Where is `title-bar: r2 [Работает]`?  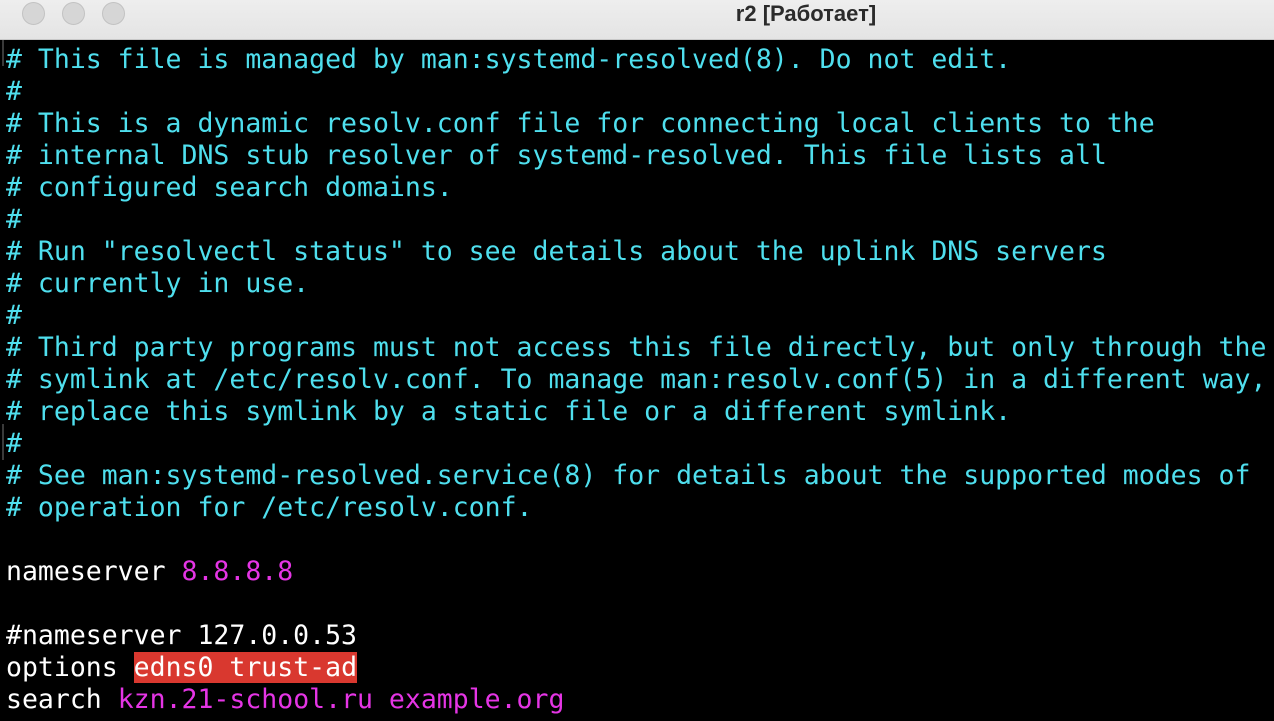
title-bar: r2 [Работает] is located at coordinates (637, 20).